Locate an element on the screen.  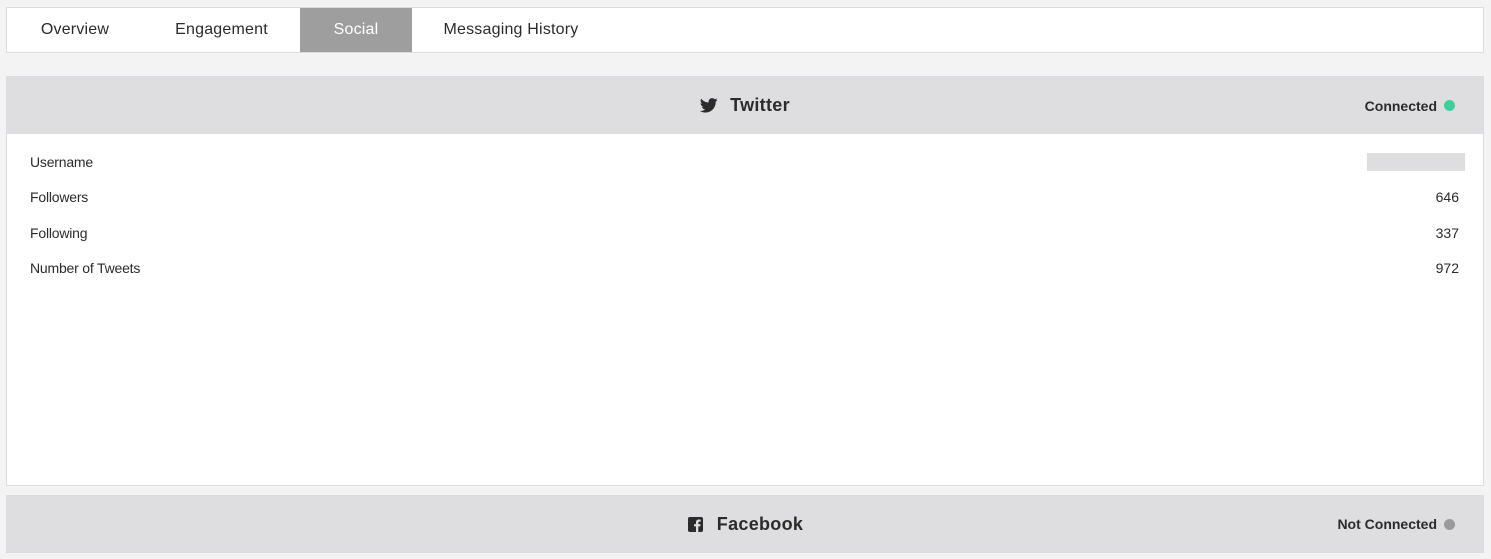
stat-label: Followers is located at coordinates (59, 197).